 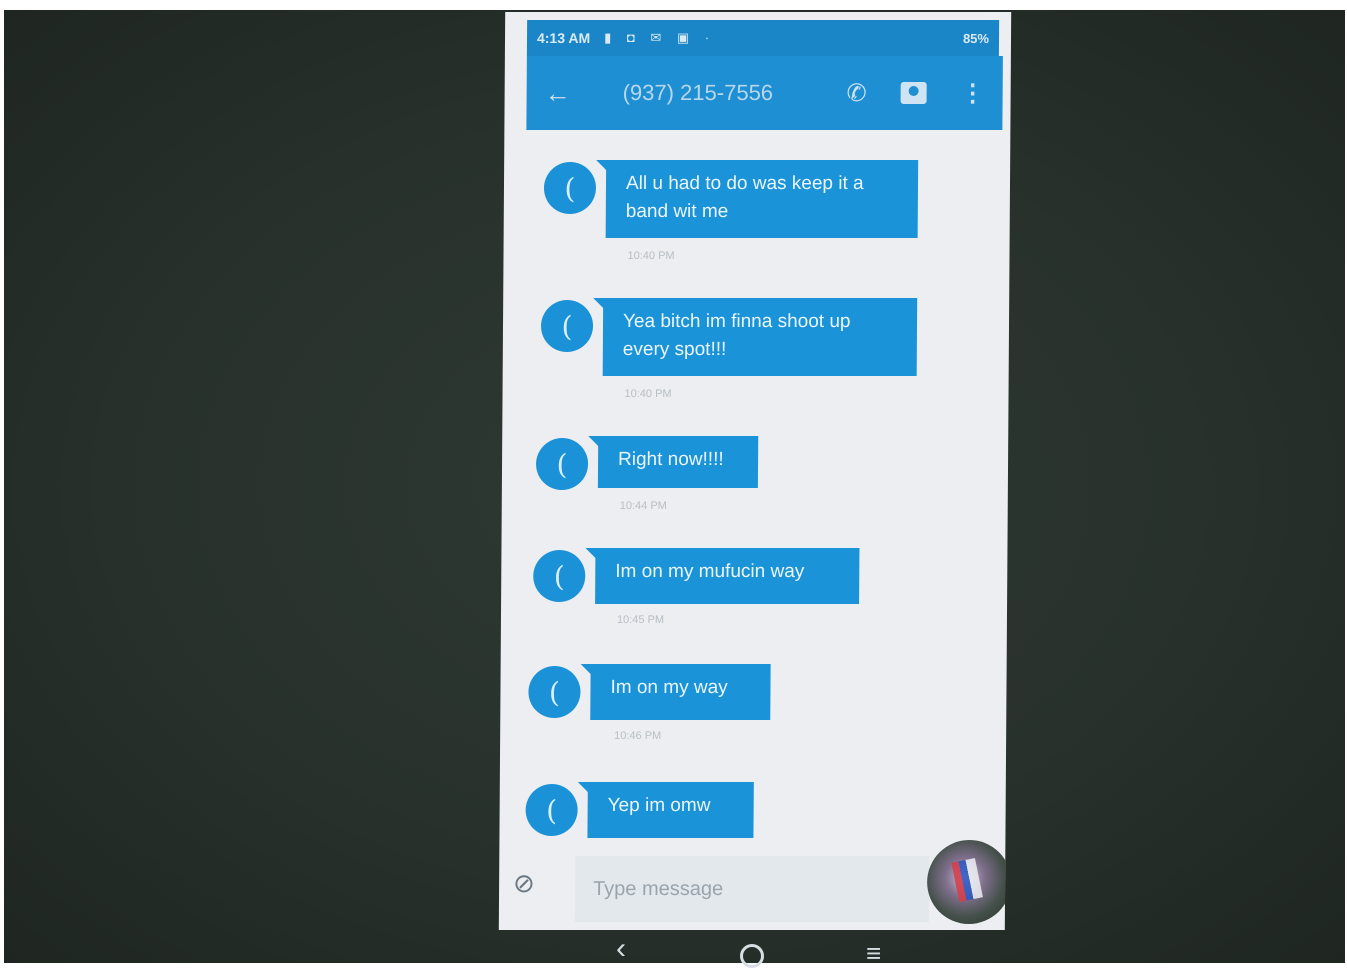 I want to click on status-bar: 4:13 AM ▮ ◘ ✉ ▣ · 85%, so click(x=763, y=38).